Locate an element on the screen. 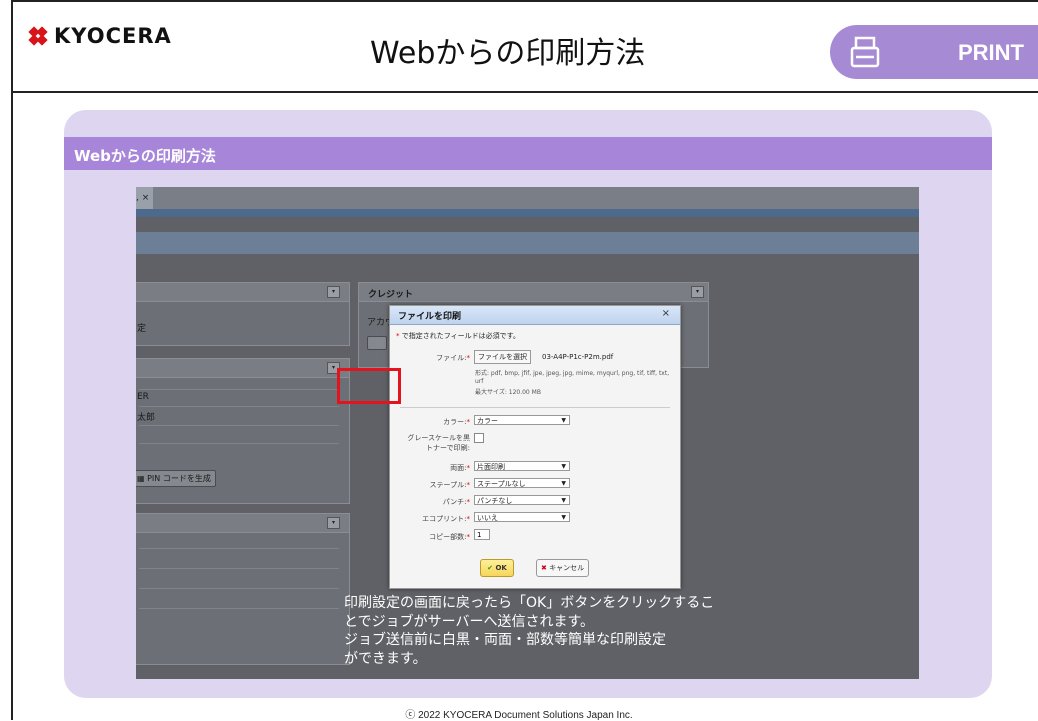  kyocera-logo-mark-icon is located at coordinates (38, 36).